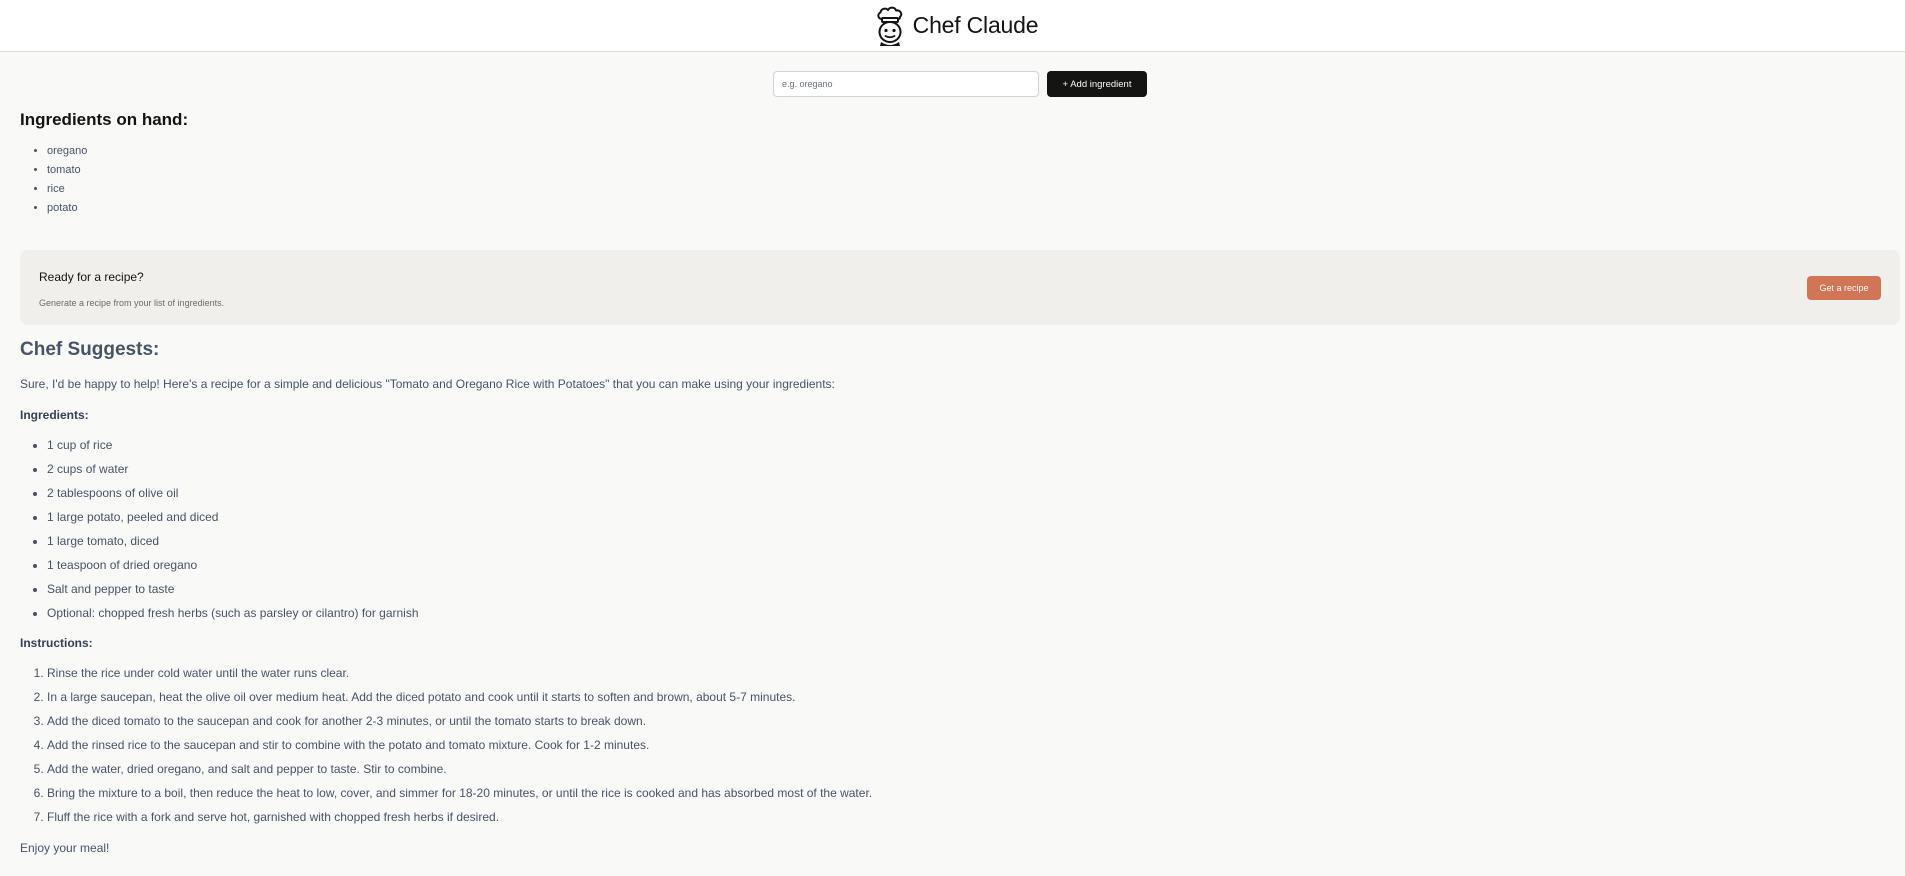 This screenshot has height=876, width=1905. Describe the element at coordinates (233, 497) in the screenshot. I see `list-item: 2 tablespoons of olive oil` at that location.